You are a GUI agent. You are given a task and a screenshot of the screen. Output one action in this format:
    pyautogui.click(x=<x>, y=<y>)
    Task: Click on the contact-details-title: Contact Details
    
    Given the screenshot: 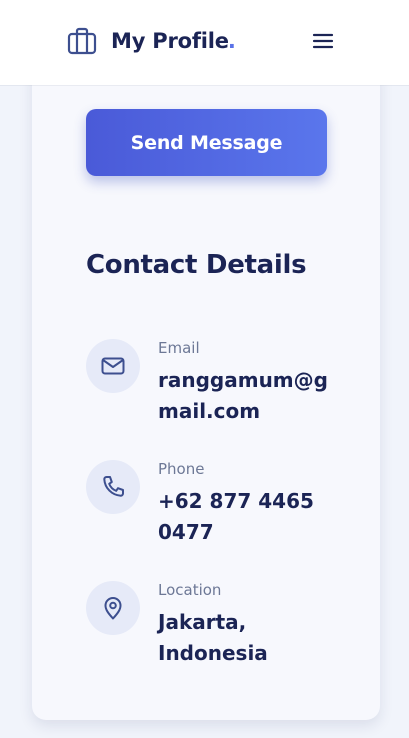 What is the action you would take?
    pyautogui.click(x=196, y=265)
    